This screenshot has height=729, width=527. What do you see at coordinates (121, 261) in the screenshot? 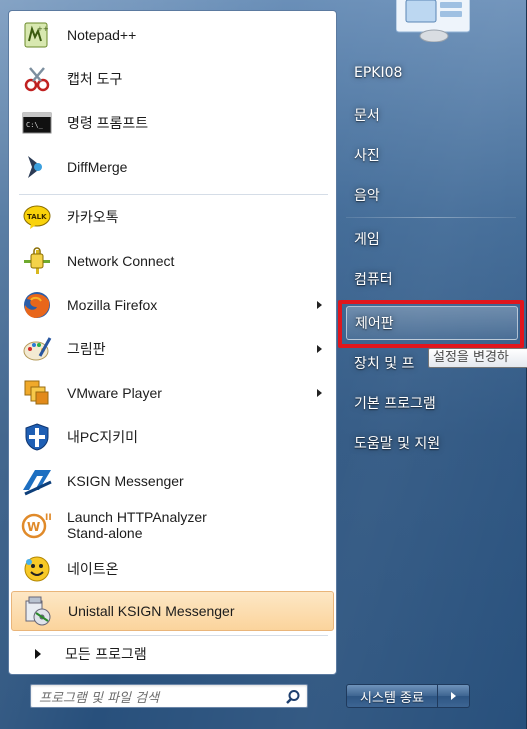
I see `program-label: Network Connect` at bounding box center [121, 261].